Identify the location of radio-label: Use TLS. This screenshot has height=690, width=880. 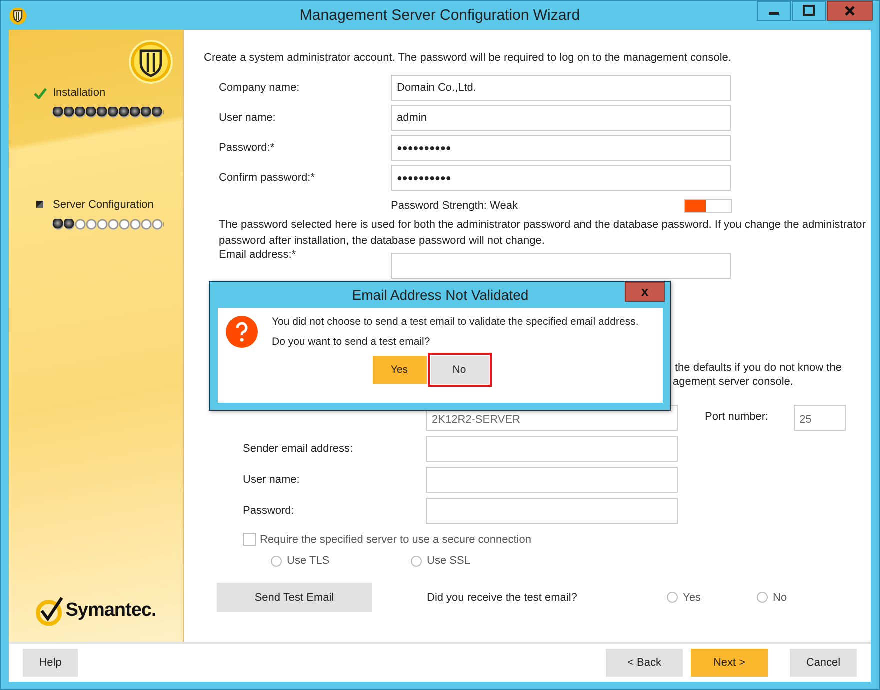
(308, 561).